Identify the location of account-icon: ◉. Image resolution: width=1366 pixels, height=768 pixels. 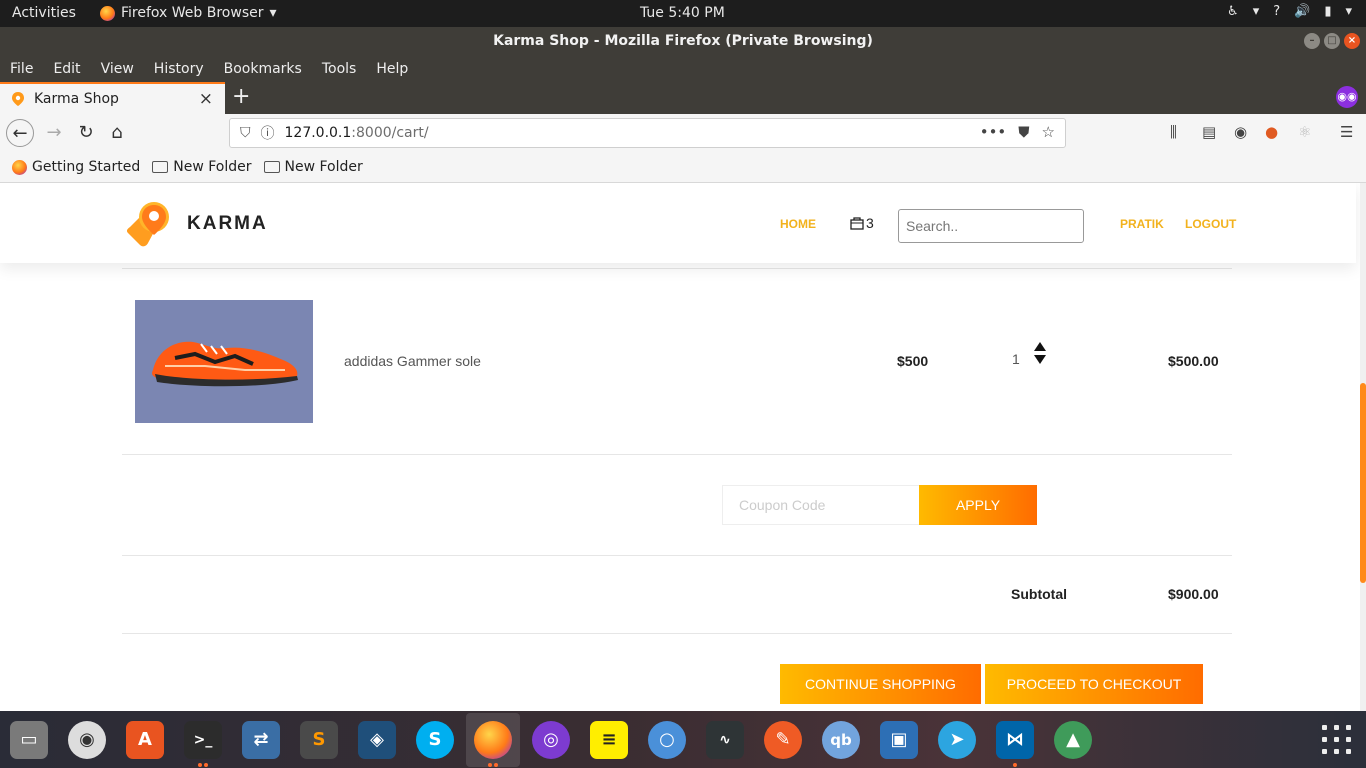
(1240, 132).